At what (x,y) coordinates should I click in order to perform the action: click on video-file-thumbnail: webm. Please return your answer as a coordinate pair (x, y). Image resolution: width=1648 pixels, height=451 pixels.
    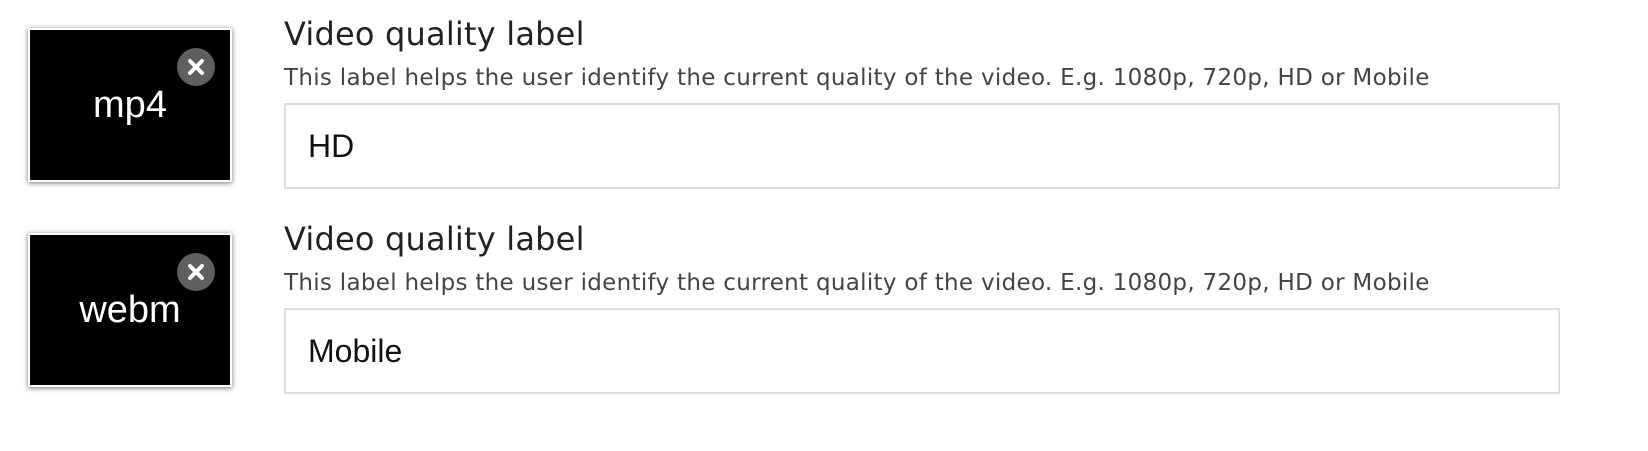
    Looking at the image, I should click on (130, 310).